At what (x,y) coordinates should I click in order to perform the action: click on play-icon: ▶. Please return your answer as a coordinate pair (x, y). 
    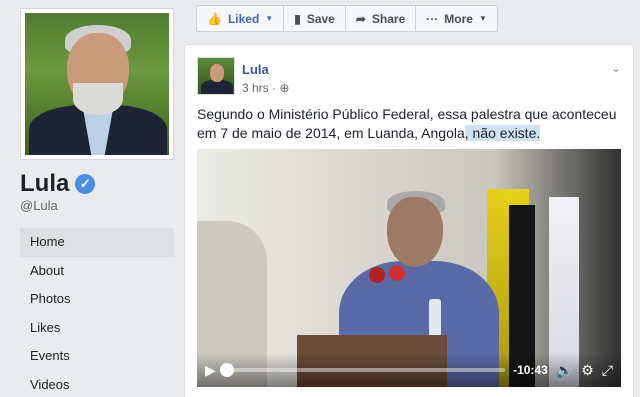
    Looking at the image, I should click on (210, 370).